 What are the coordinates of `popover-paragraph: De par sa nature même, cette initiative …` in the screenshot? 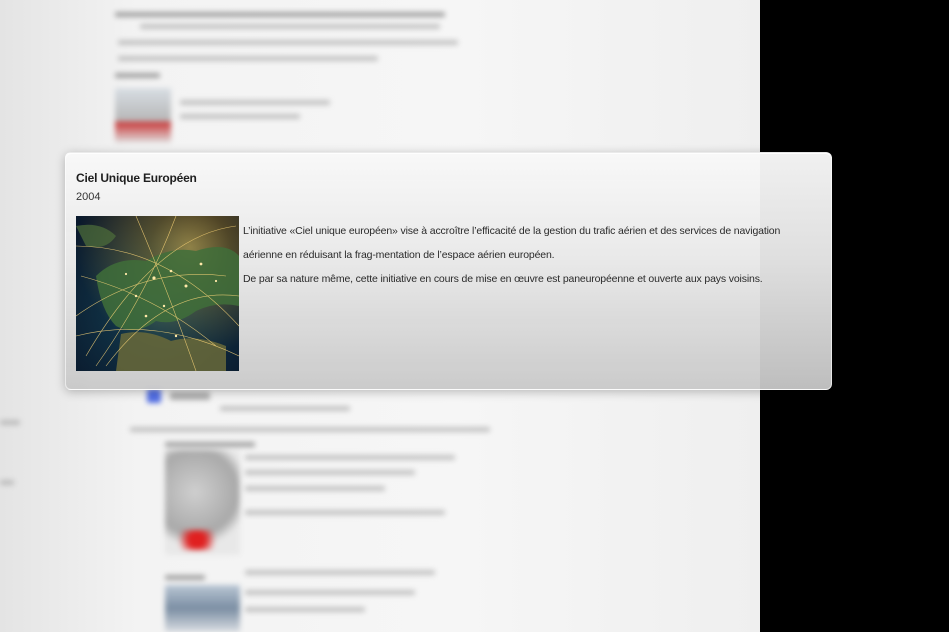 It's located at (503, 279).